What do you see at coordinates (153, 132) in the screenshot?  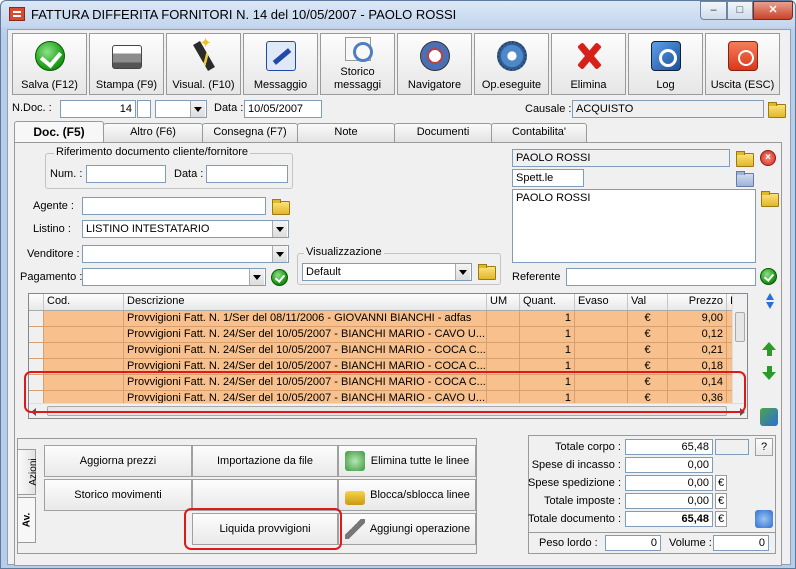 I see `tab-altro: Altro (F6)` at bounding box center [153, 132].